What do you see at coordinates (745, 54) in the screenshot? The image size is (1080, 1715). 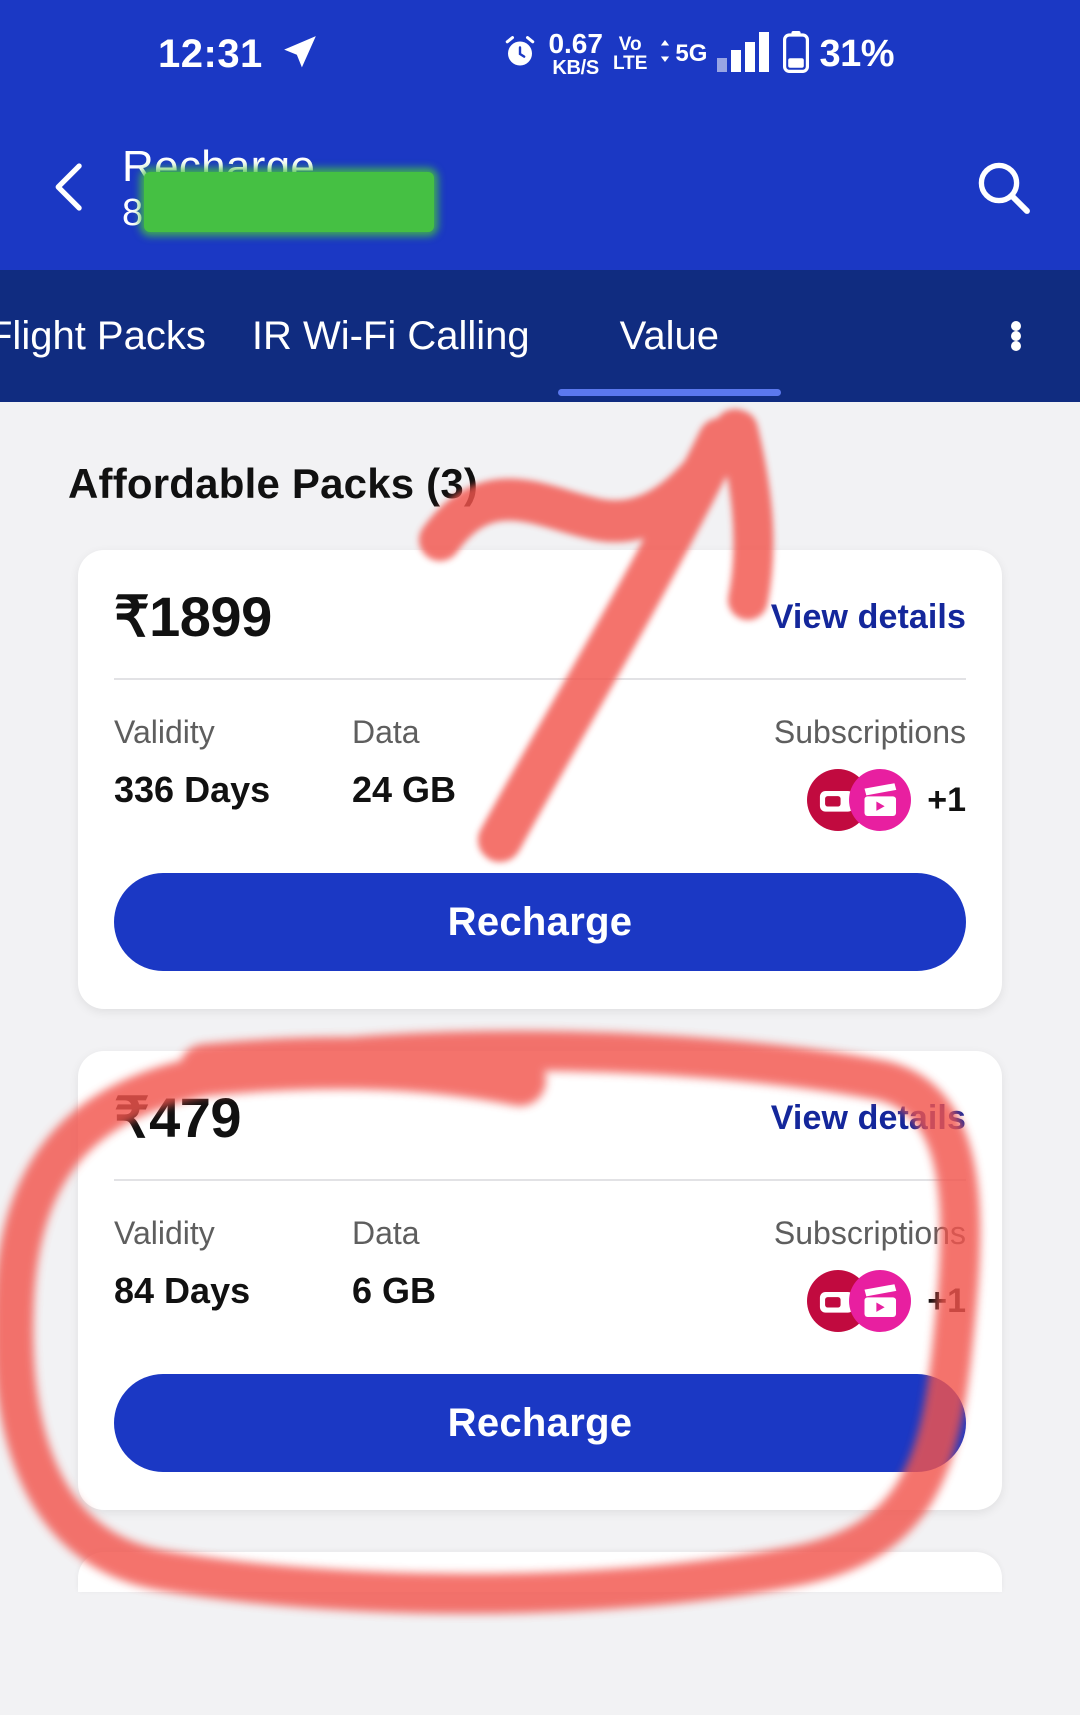 I see `signal-bars-icon` at bounding box center [745, 54].